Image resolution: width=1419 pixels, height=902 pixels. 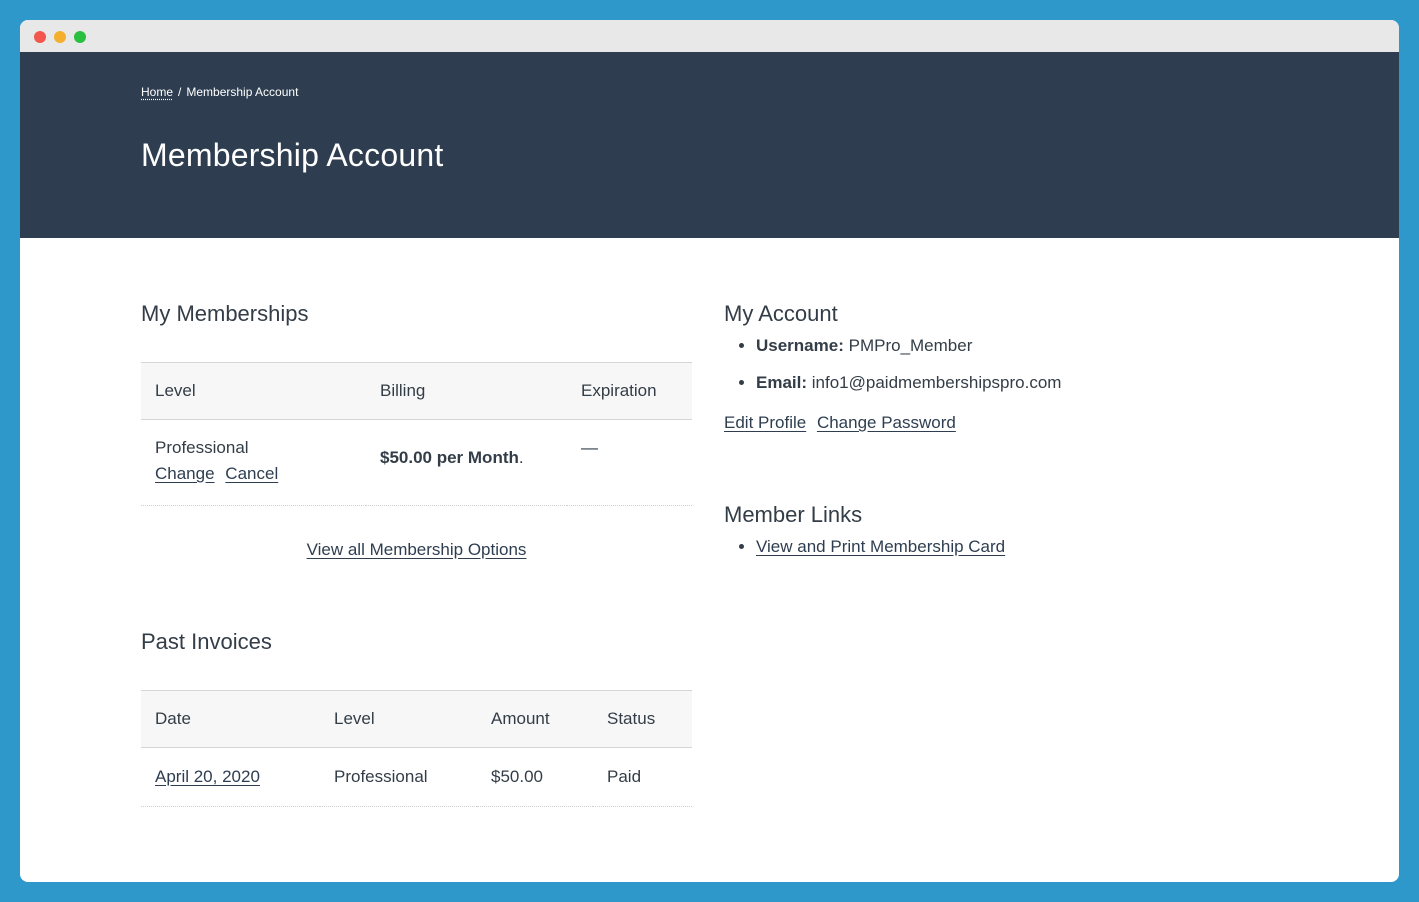 What do you see at coordinates (185, 473) in the screenshot?
I see `change-membership-link: Change` at bounding box center [185, 473].